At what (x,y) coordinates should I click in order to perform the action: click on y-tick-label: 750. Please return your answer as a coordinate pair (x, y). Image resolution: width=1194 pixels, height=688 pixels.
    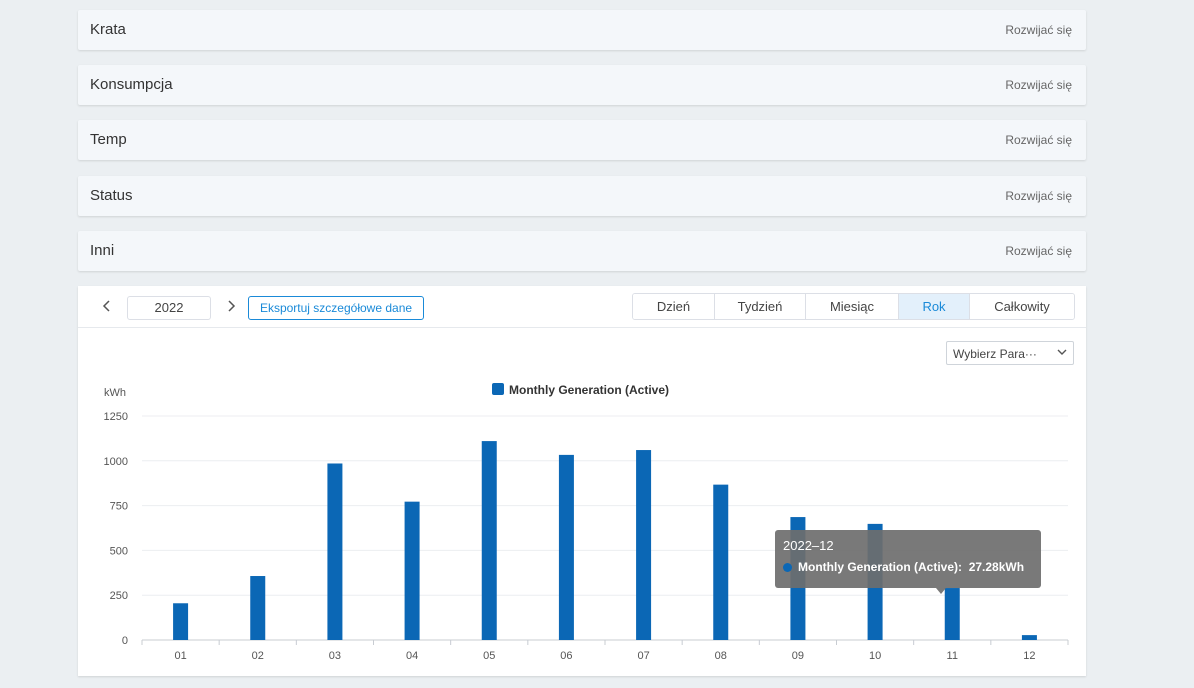
    Looking at the image, I should click on (119, 507).